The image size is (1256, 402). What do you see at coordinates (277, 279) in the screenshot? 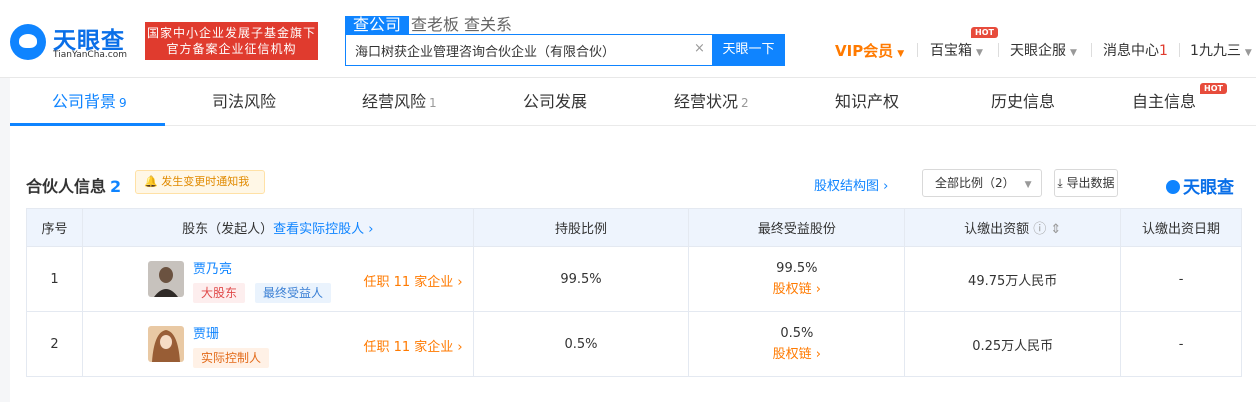
I see `holder-cell: 贾乃亮 大股东 最终受益人 任职 11 家企业 ›` at bounding box center [277, 279].